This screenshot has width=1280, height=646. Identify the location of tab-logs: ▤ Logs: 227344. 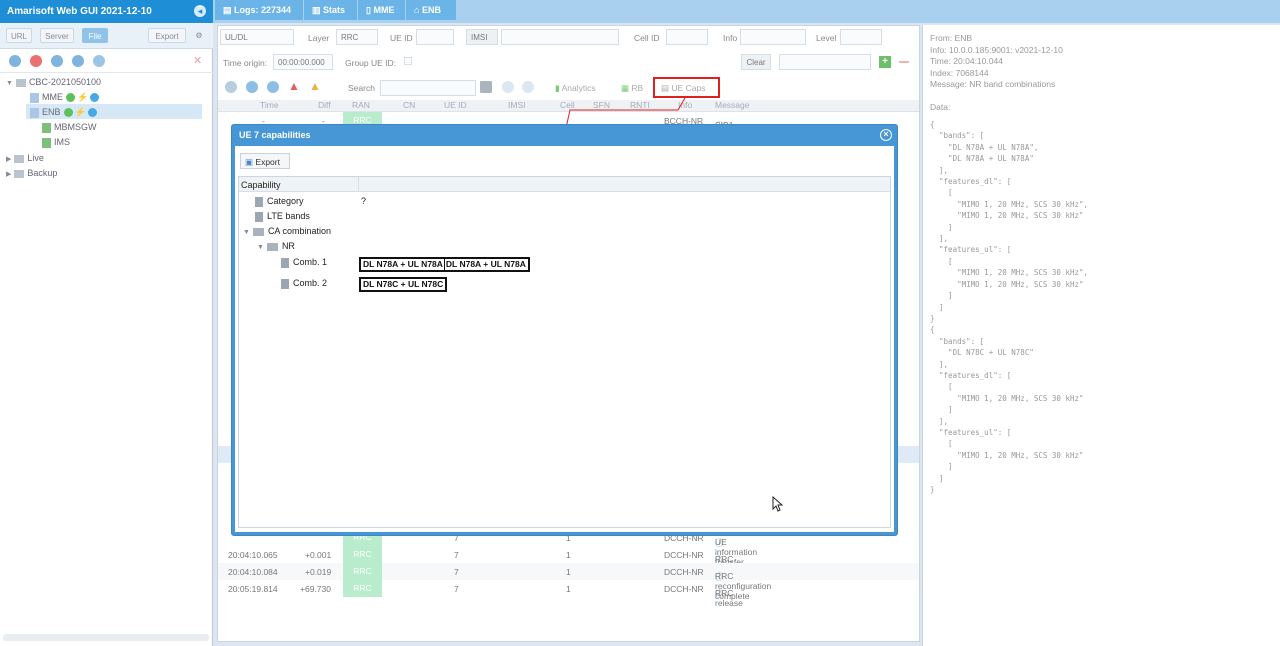
(259, 10).